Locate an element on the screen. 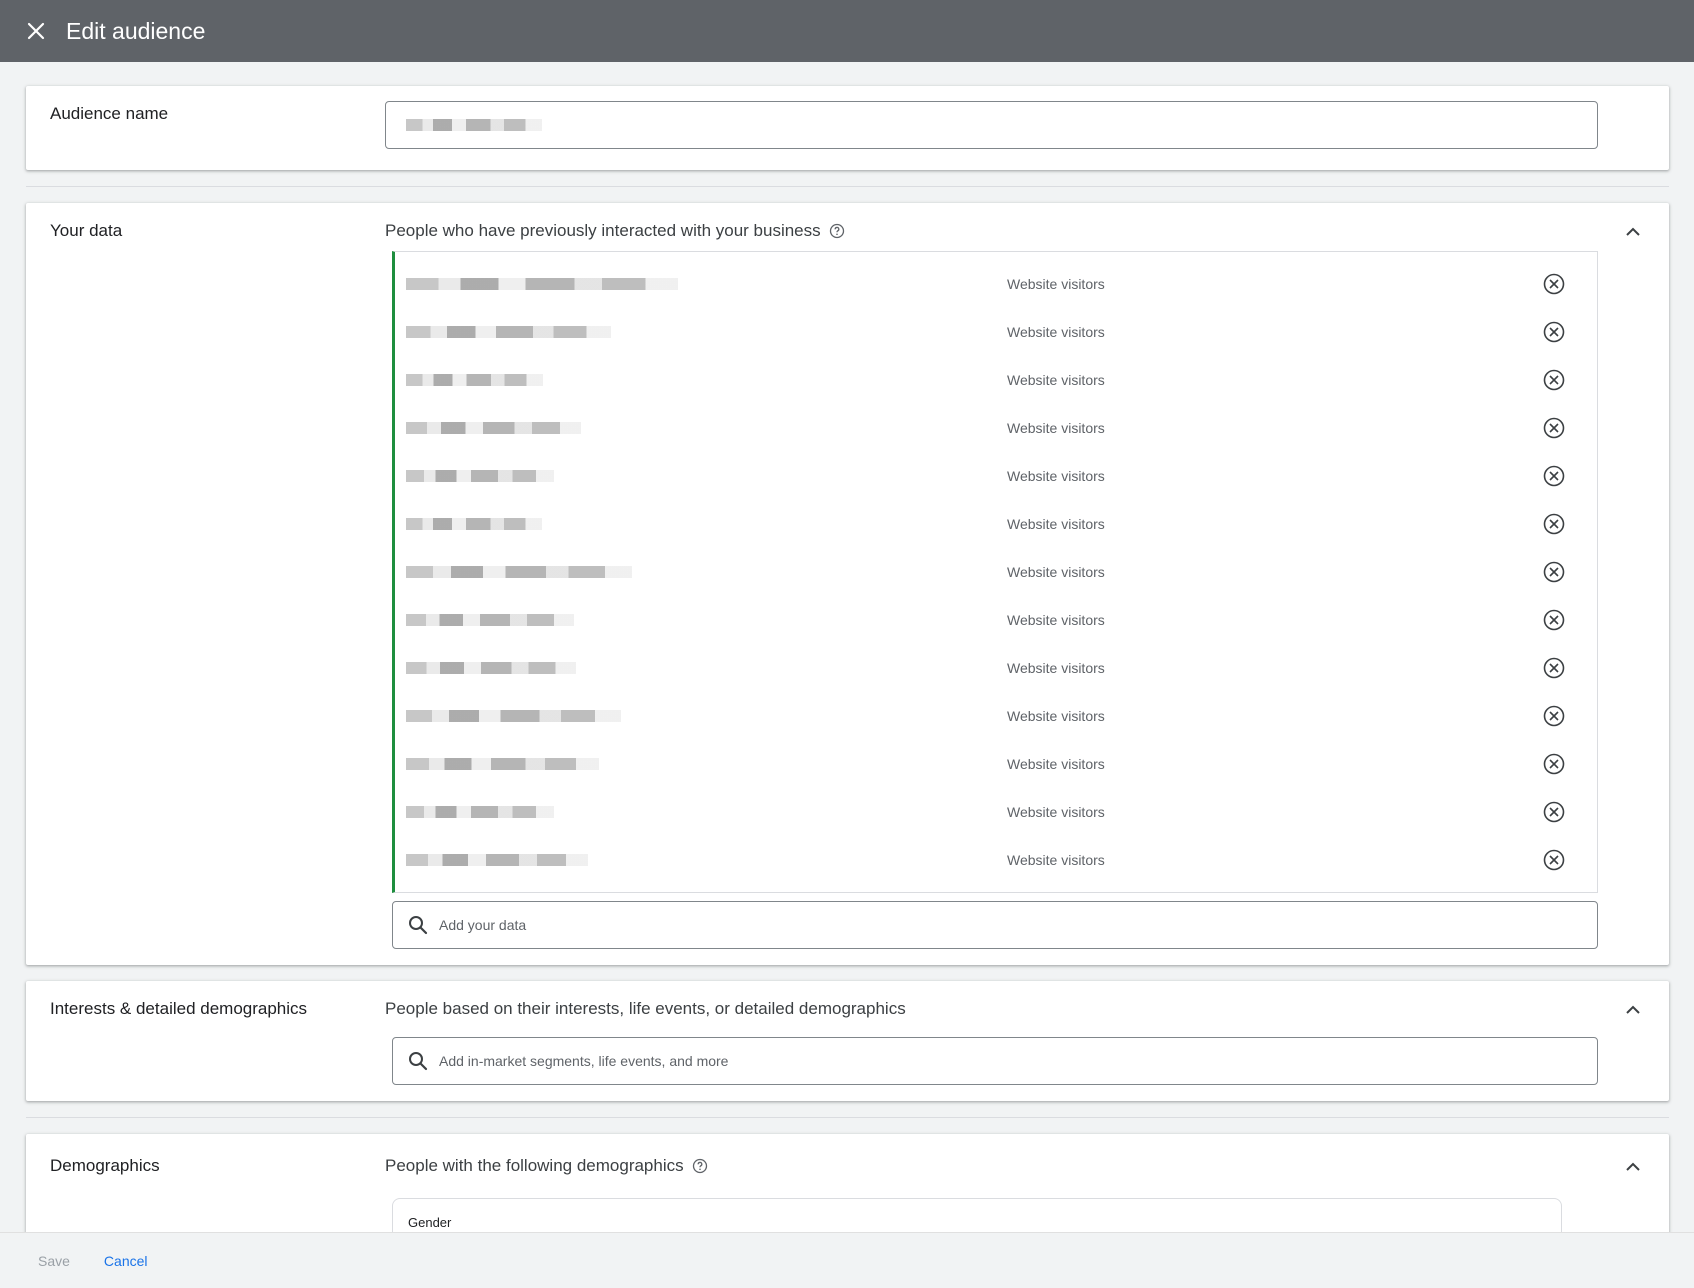  save-button: Save is located at coordinates (54, 1261).